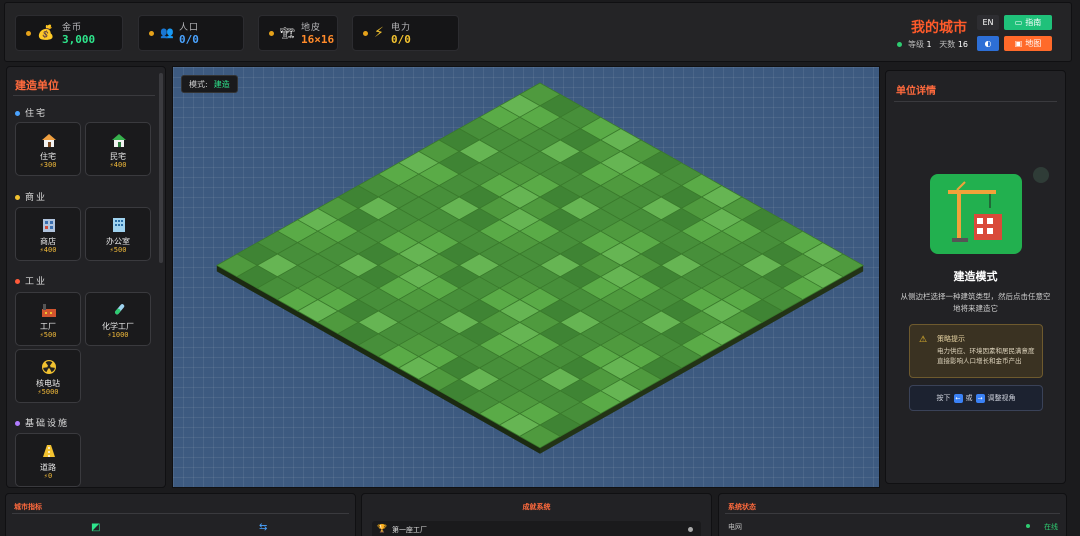  What do you see at coordinates (48, 165) in the screenshot?
I see `build-item-cost: ⚡300` at bounding box center [48, 165].